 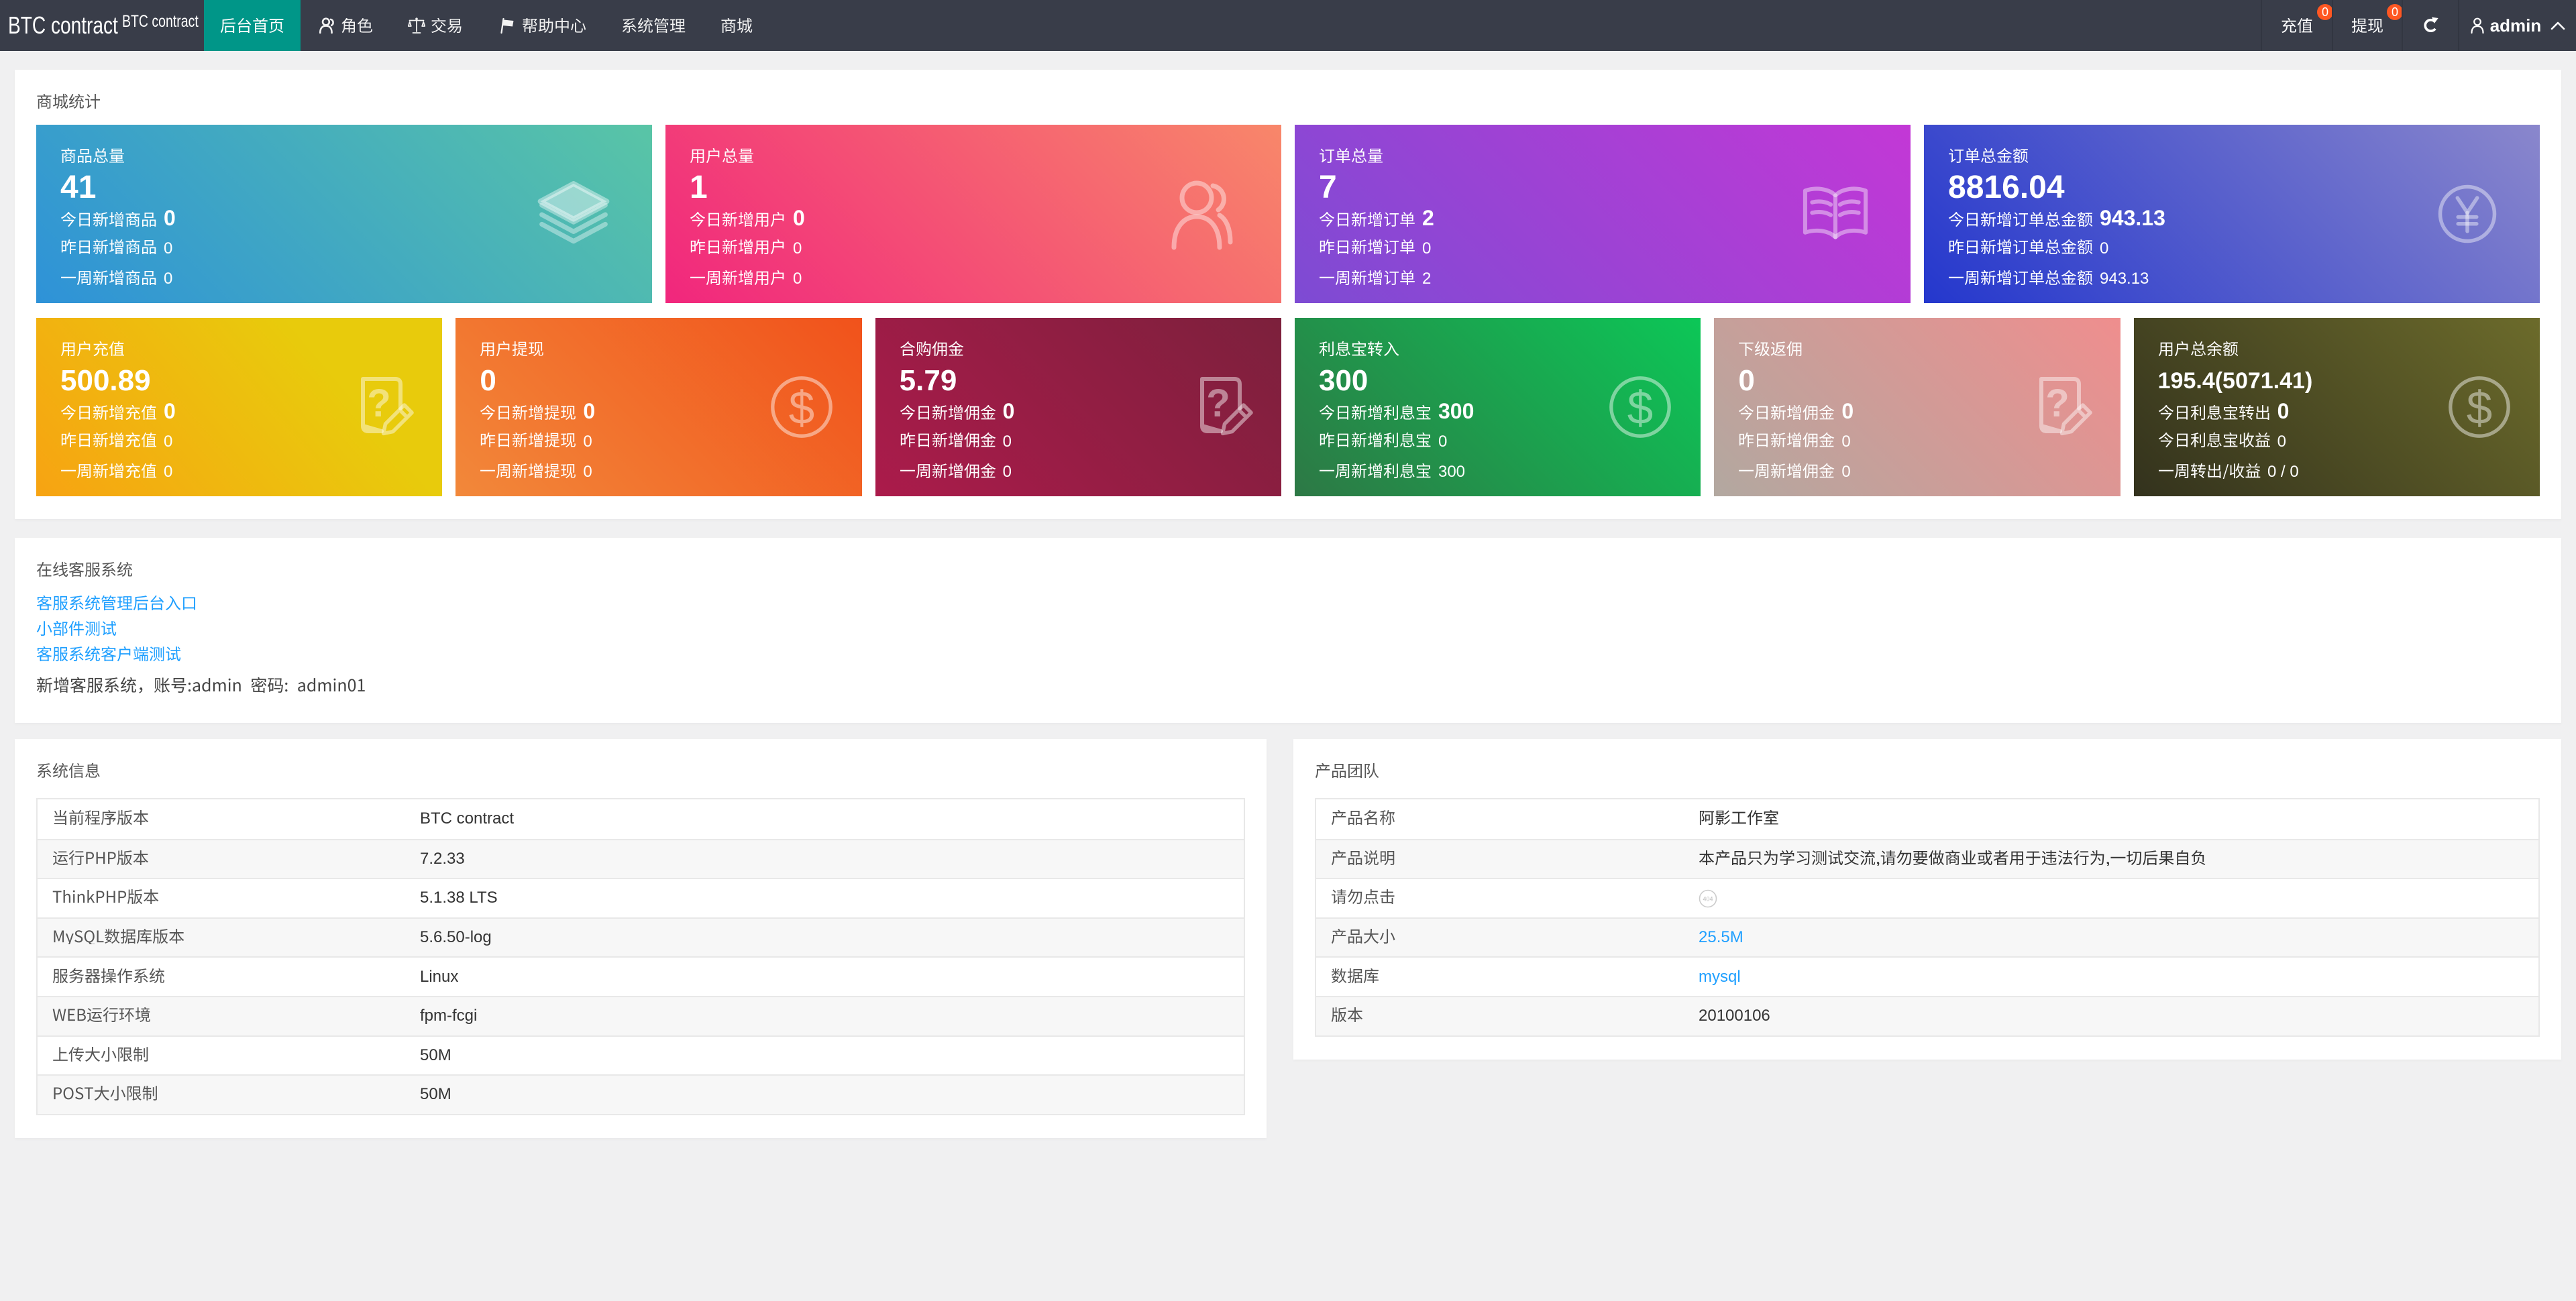 What do you see at coordinates (1708, 898) in the screenshot?
I see `svg-text: 404` at bounding box center [1708, 898].